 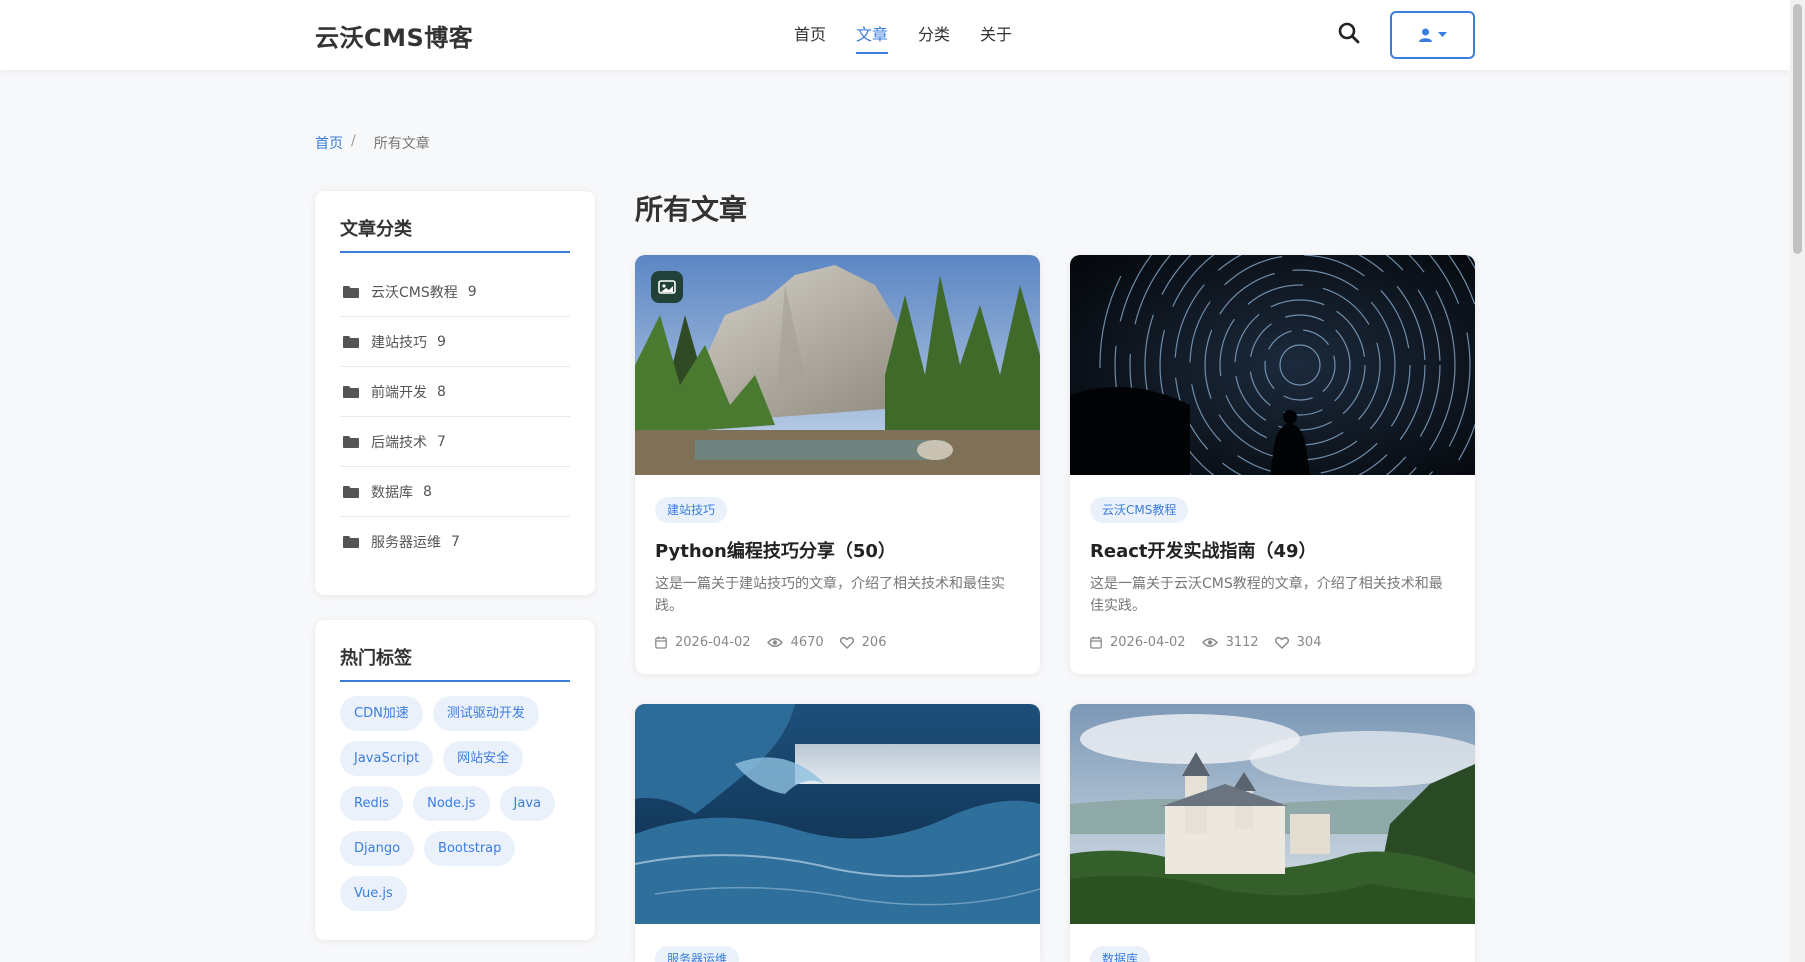 What do you see at coordinates (372, 803) in the screenshot?
I see `tag-chip: Redis` at bounding box center [372, 803].